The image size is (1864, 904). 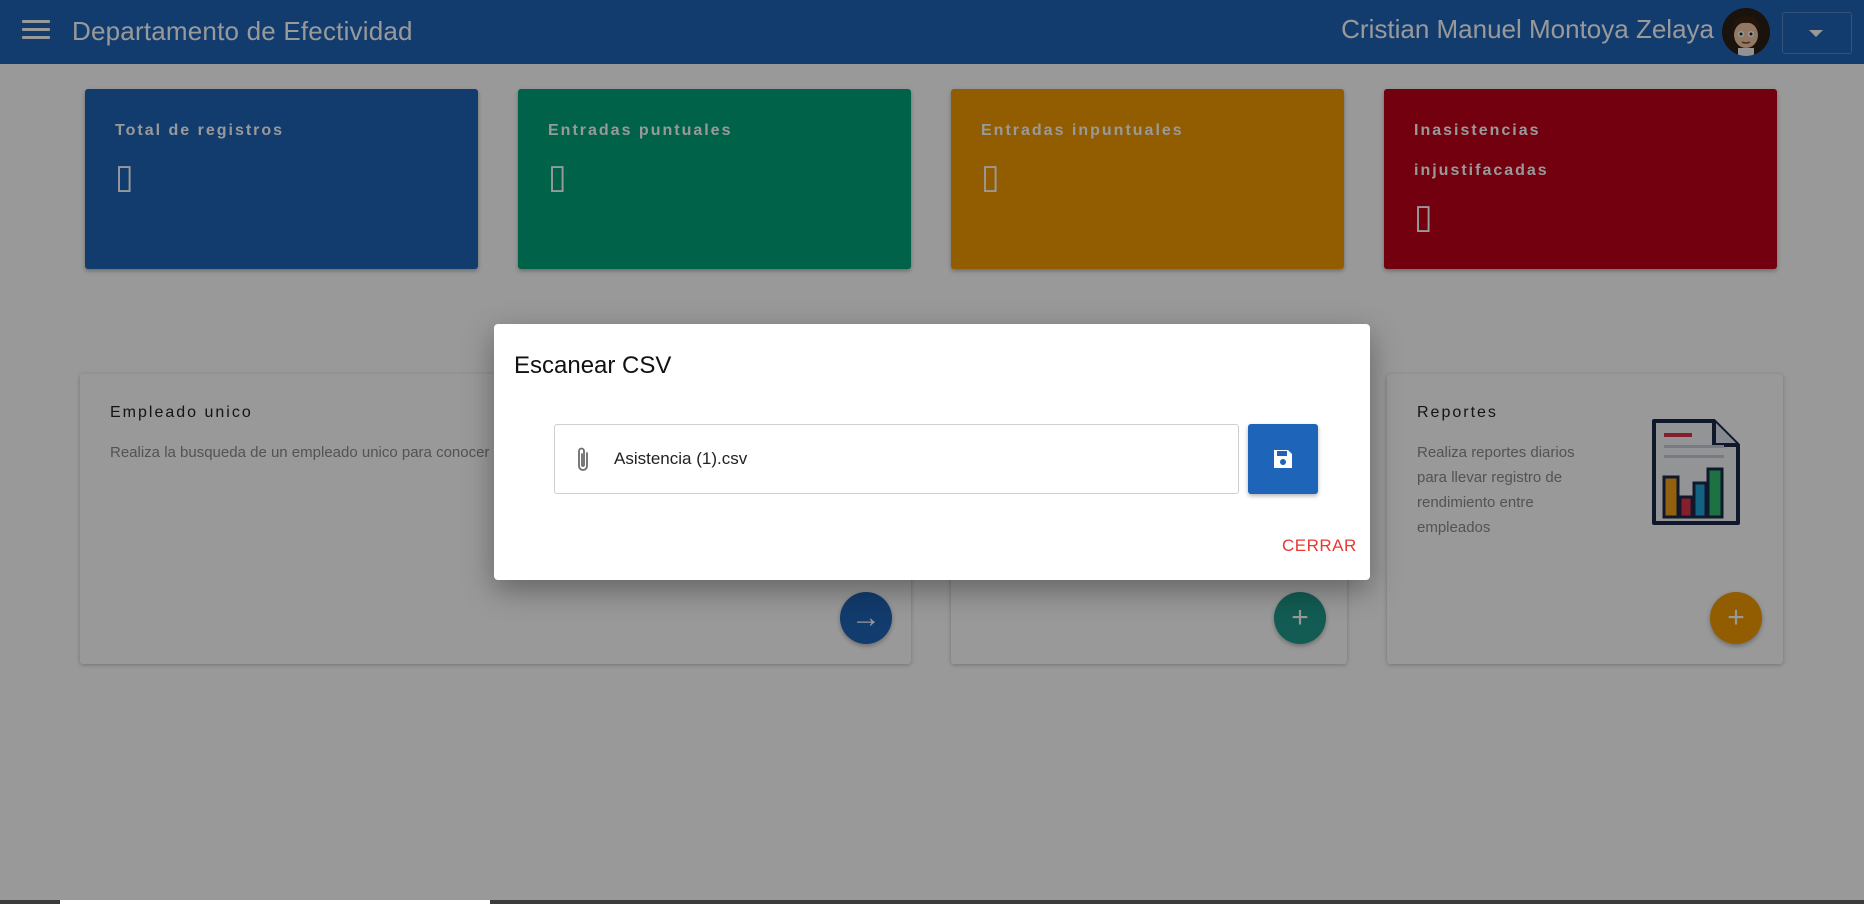 I want to click on file-name: Asistencia (1).csv, so click(x=681, y=458).